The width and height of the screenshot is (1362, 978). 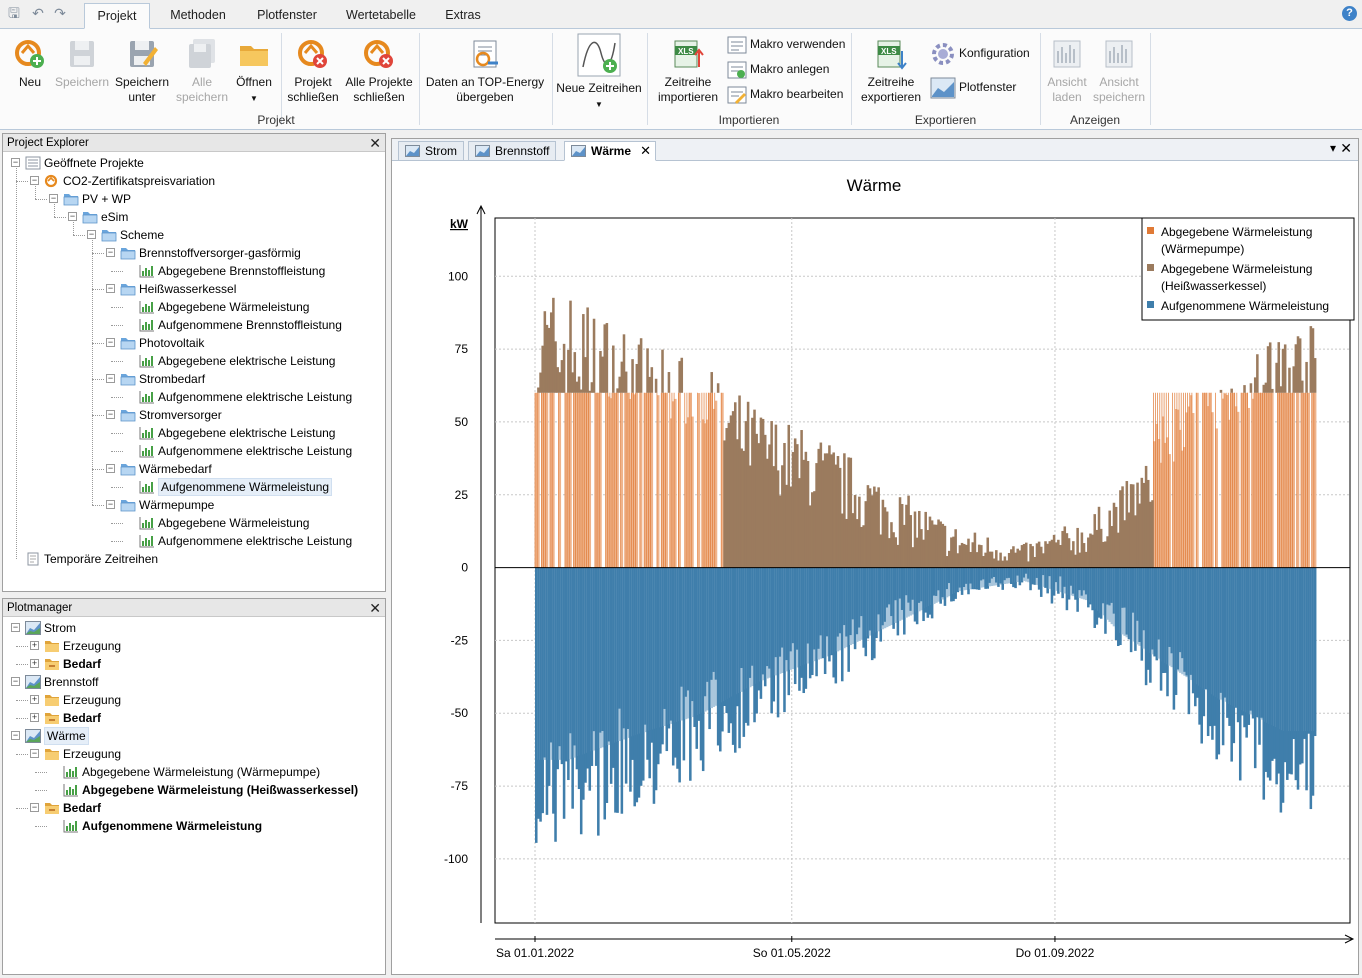 What do you see at coordinates (785, 95) in the screenshot?
I see `edit-macro-button: Makro bearbeiten` at bounding box center [785, 95].